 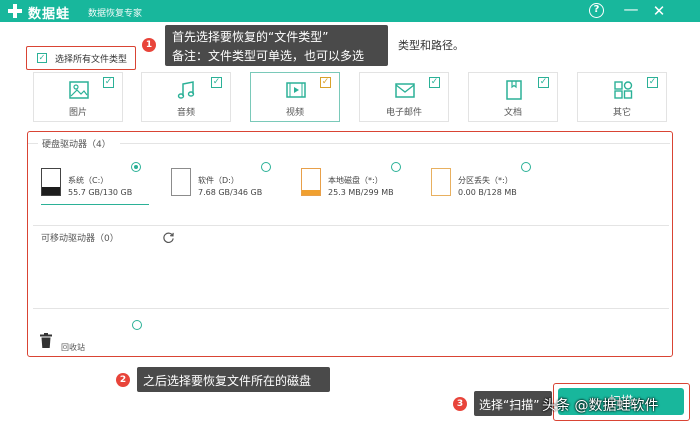 I want to click on drive-d-radio, so click(x=266, y=167).